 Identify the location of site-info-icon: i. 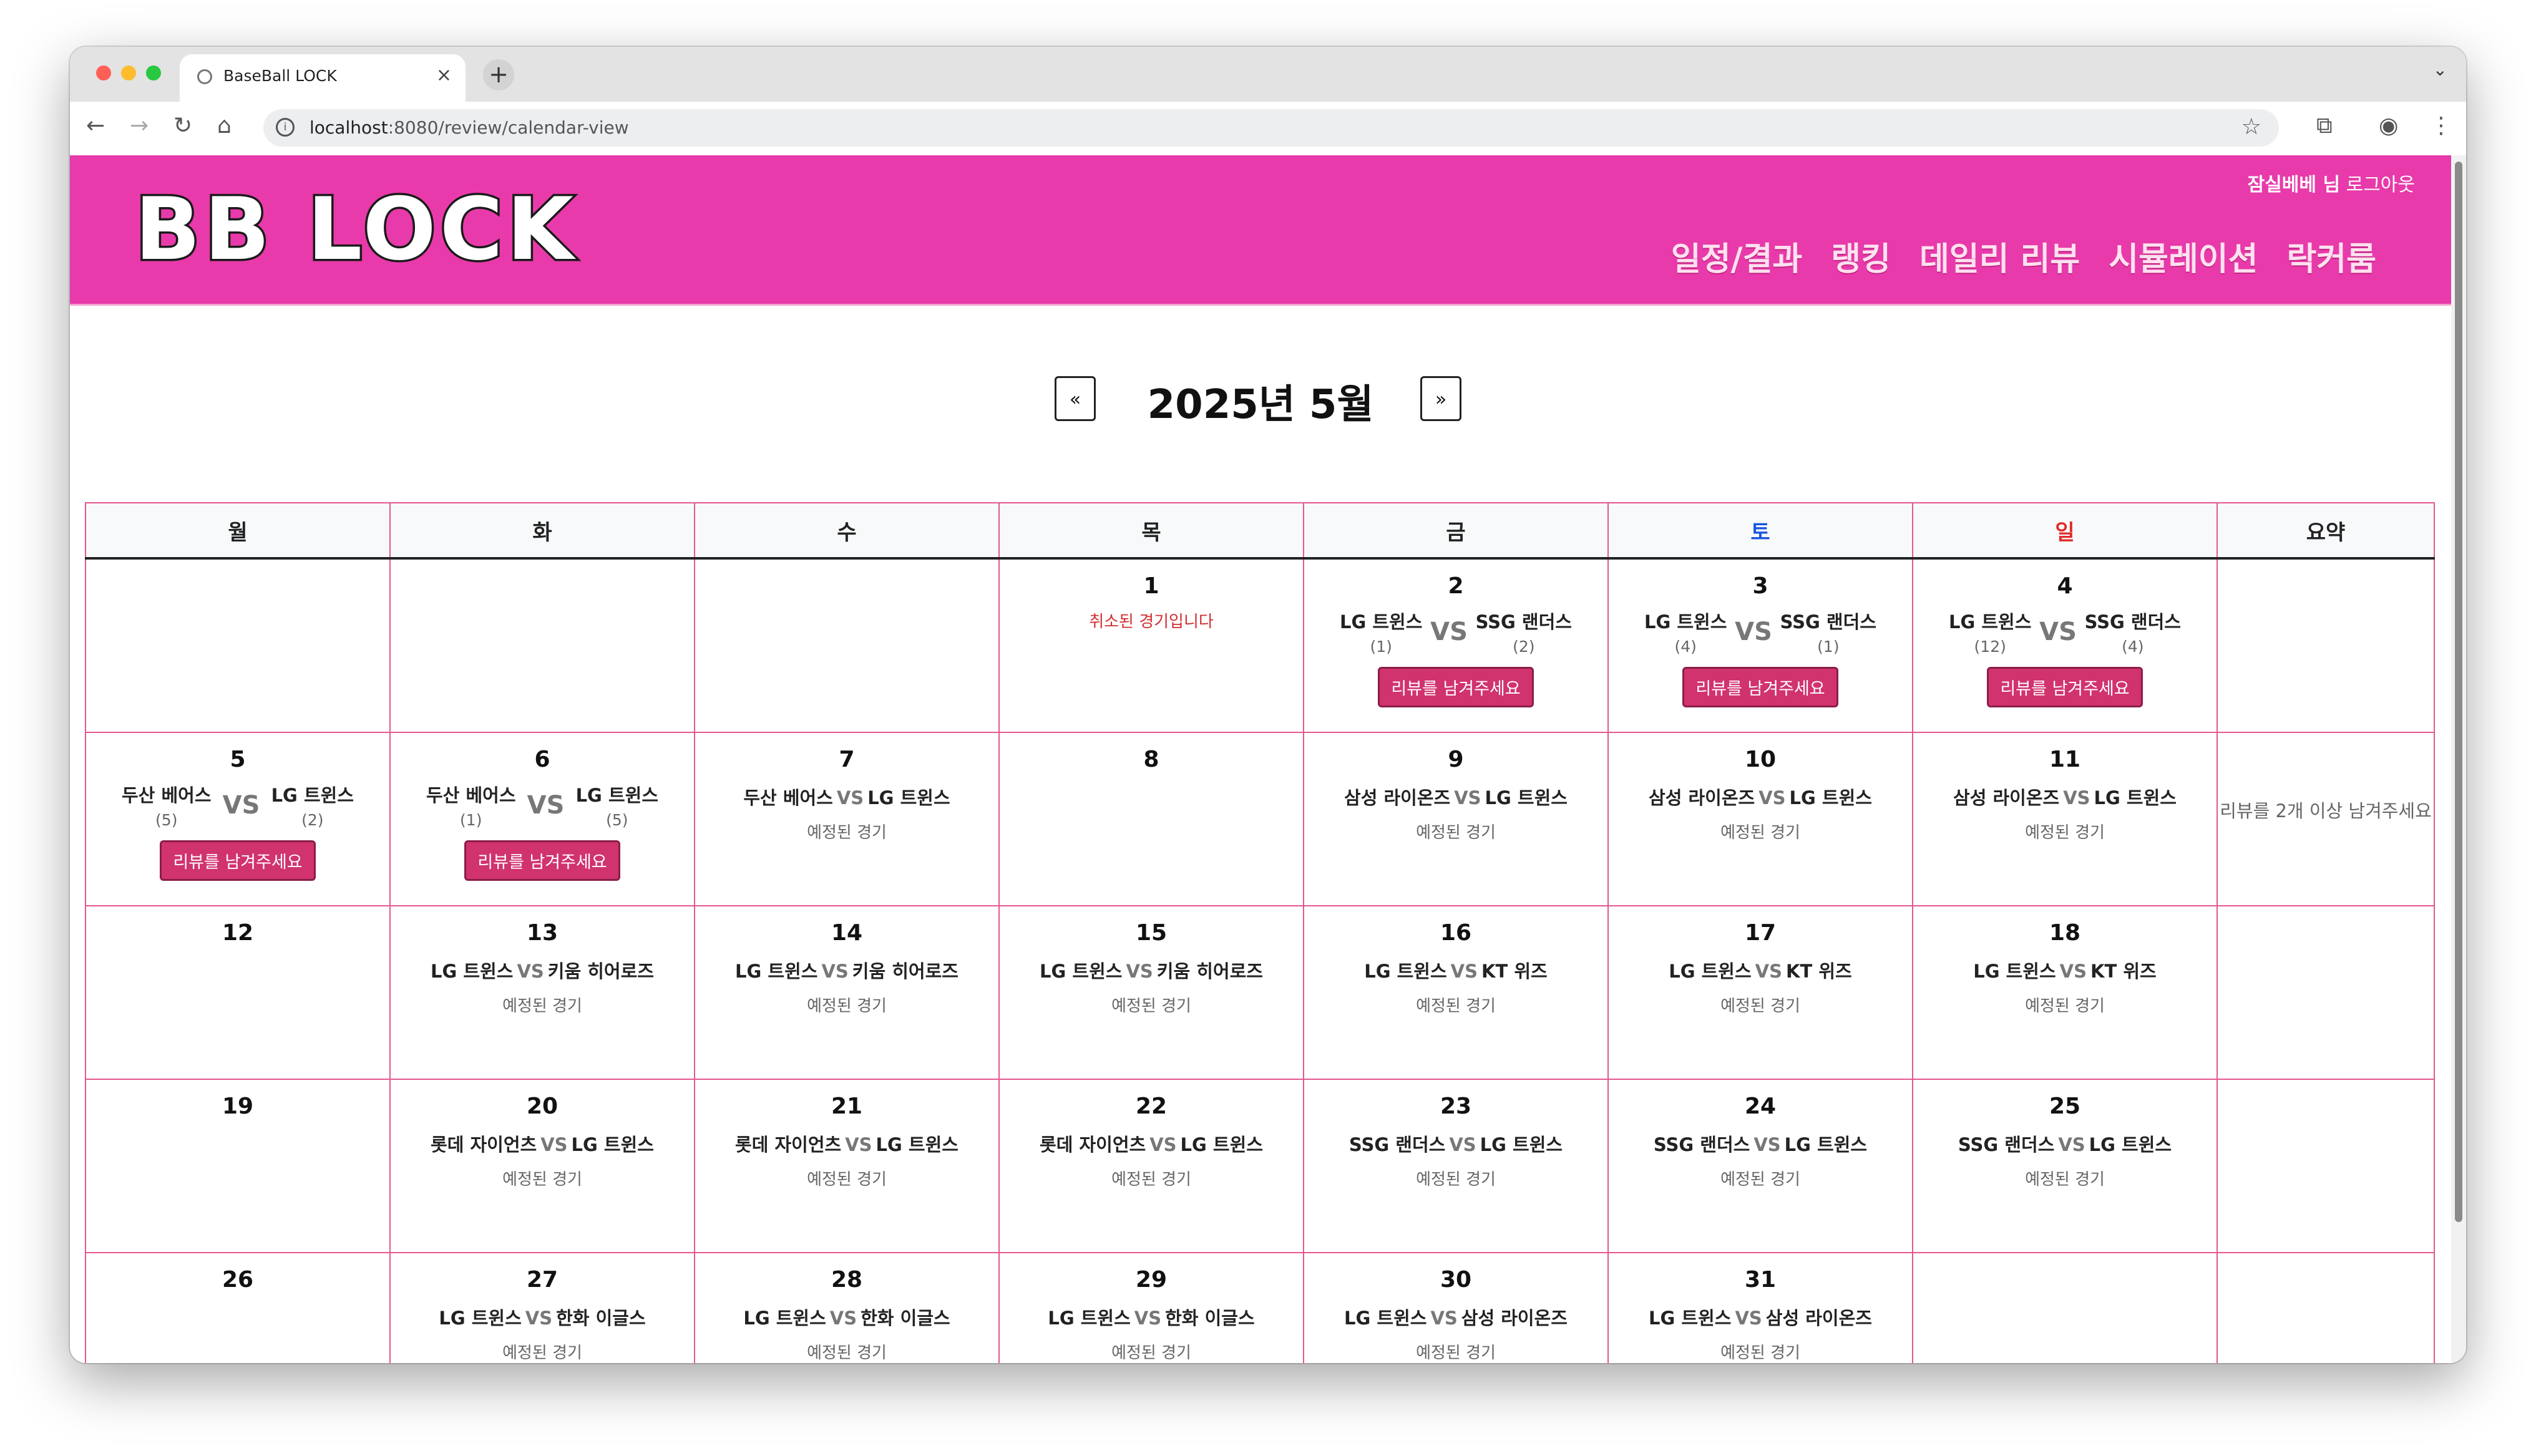
(285, 128).